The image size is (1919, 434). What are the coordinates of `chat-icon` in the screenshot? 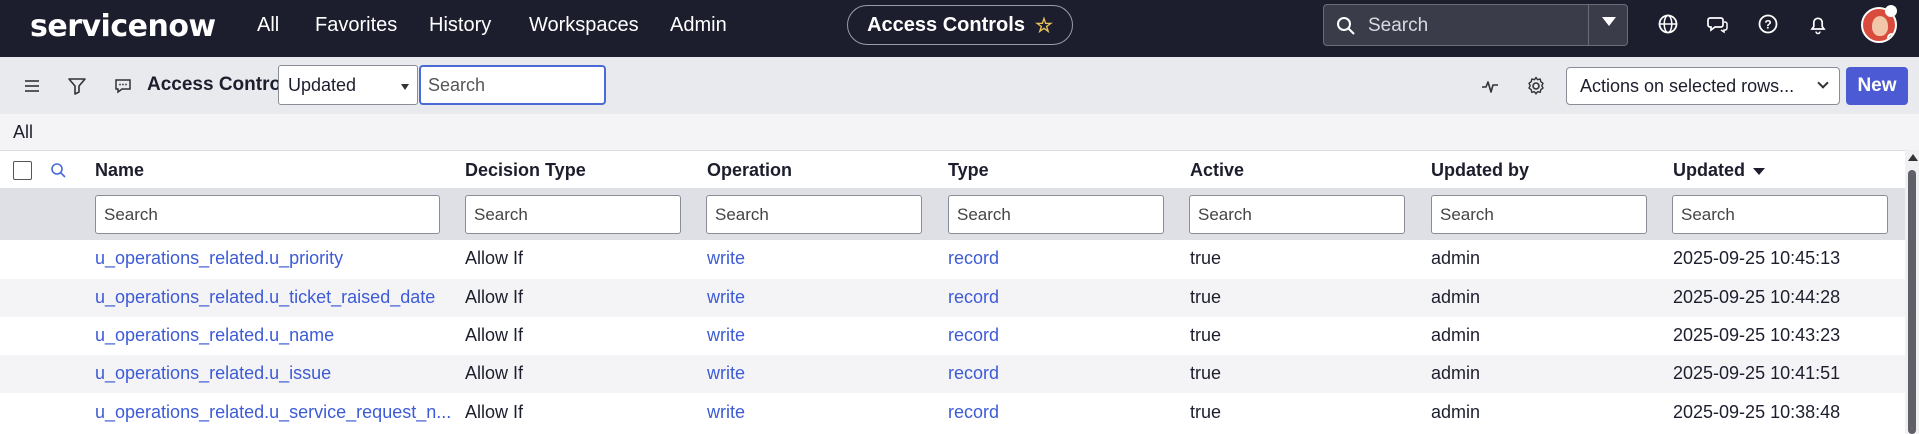 It's located at (1718, 24).